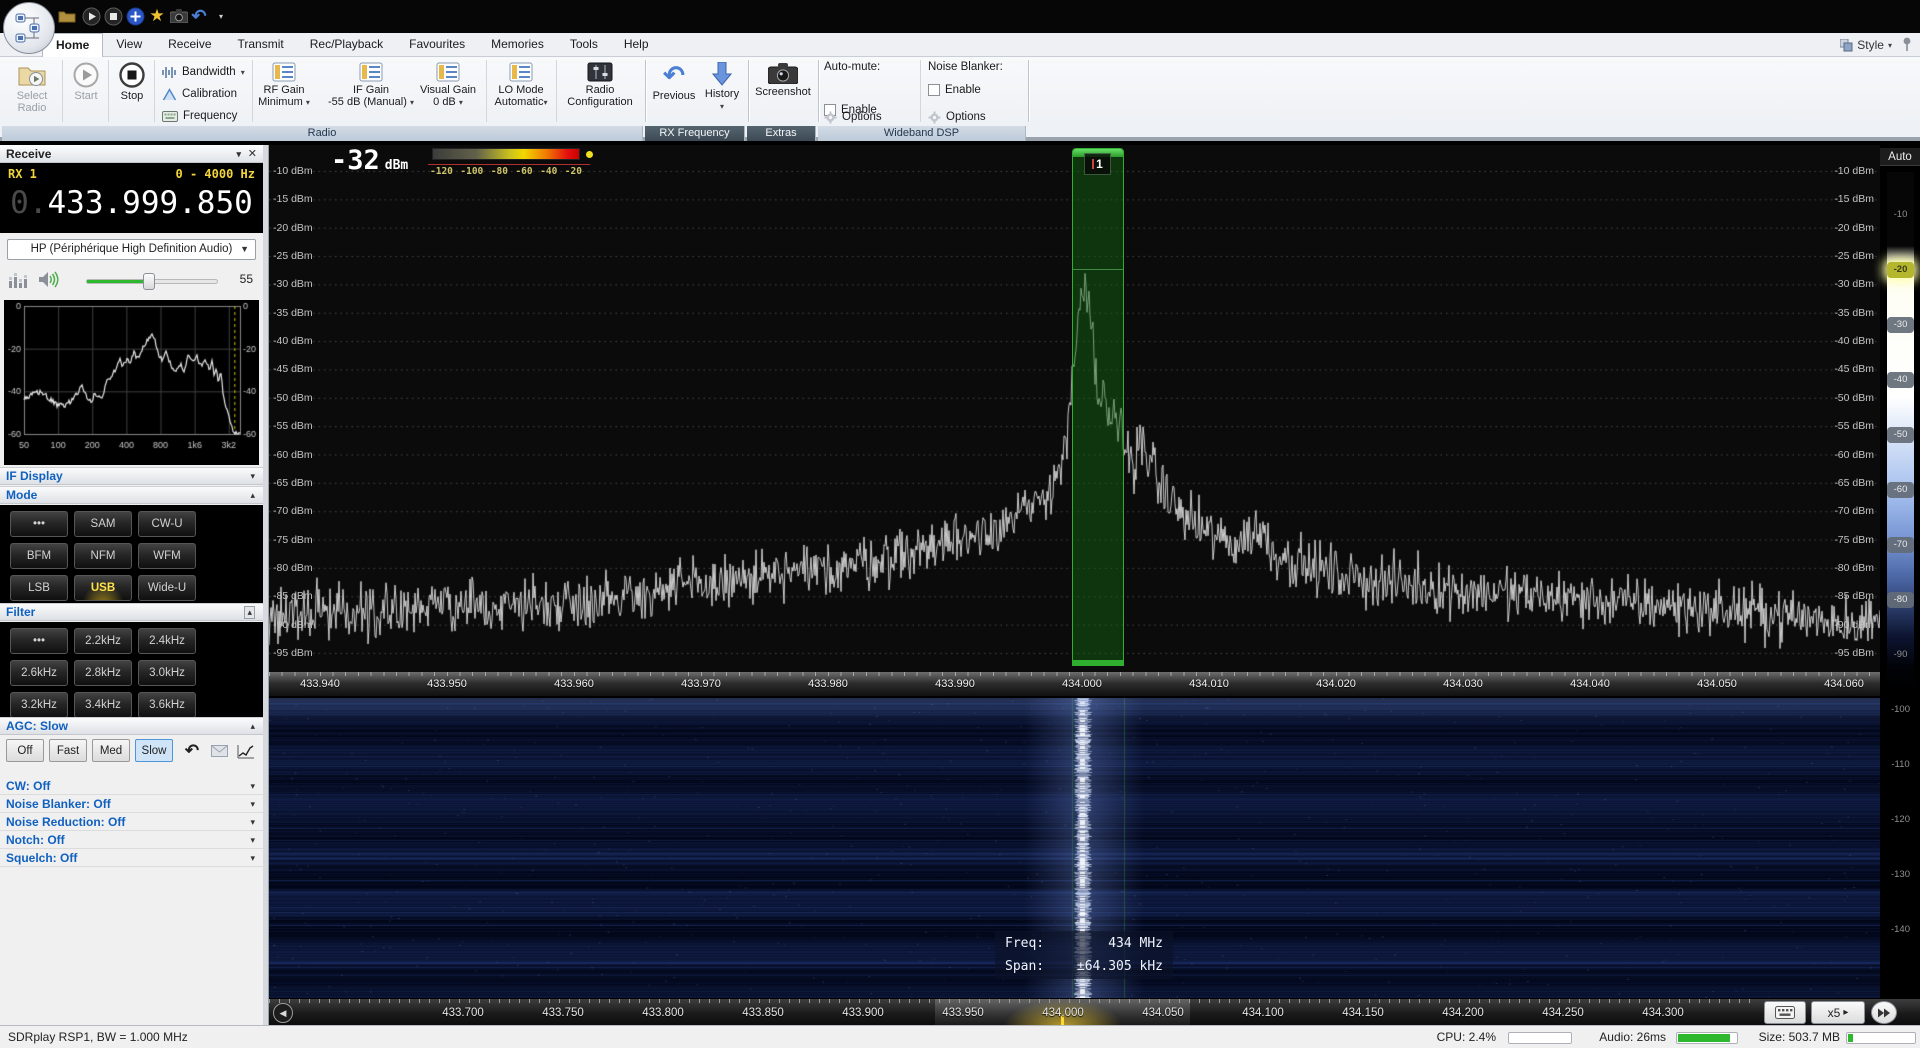  I want to click on section-header-noise-reduction-off: Noise Reduction: Off ▾, so click(131, 822).